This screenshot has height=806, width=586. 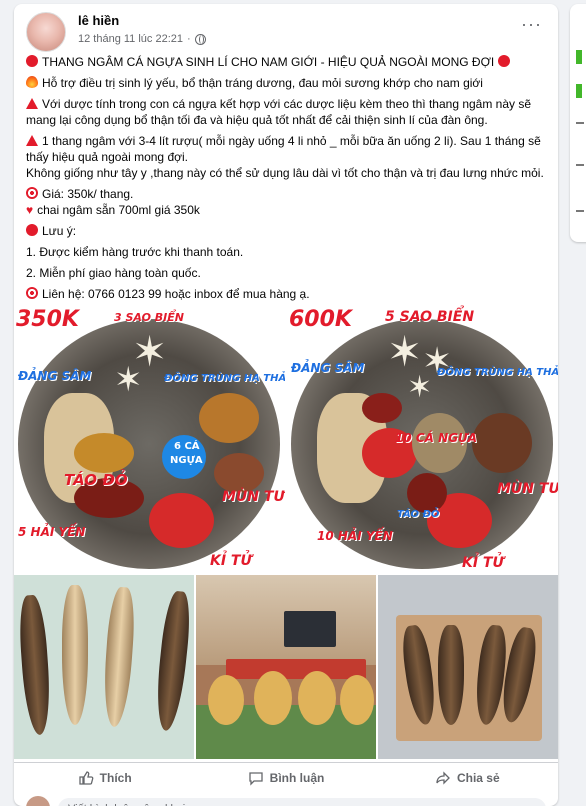 I want to click on post-line: Giá: 350k/ thang., so click(x=288, y=194).